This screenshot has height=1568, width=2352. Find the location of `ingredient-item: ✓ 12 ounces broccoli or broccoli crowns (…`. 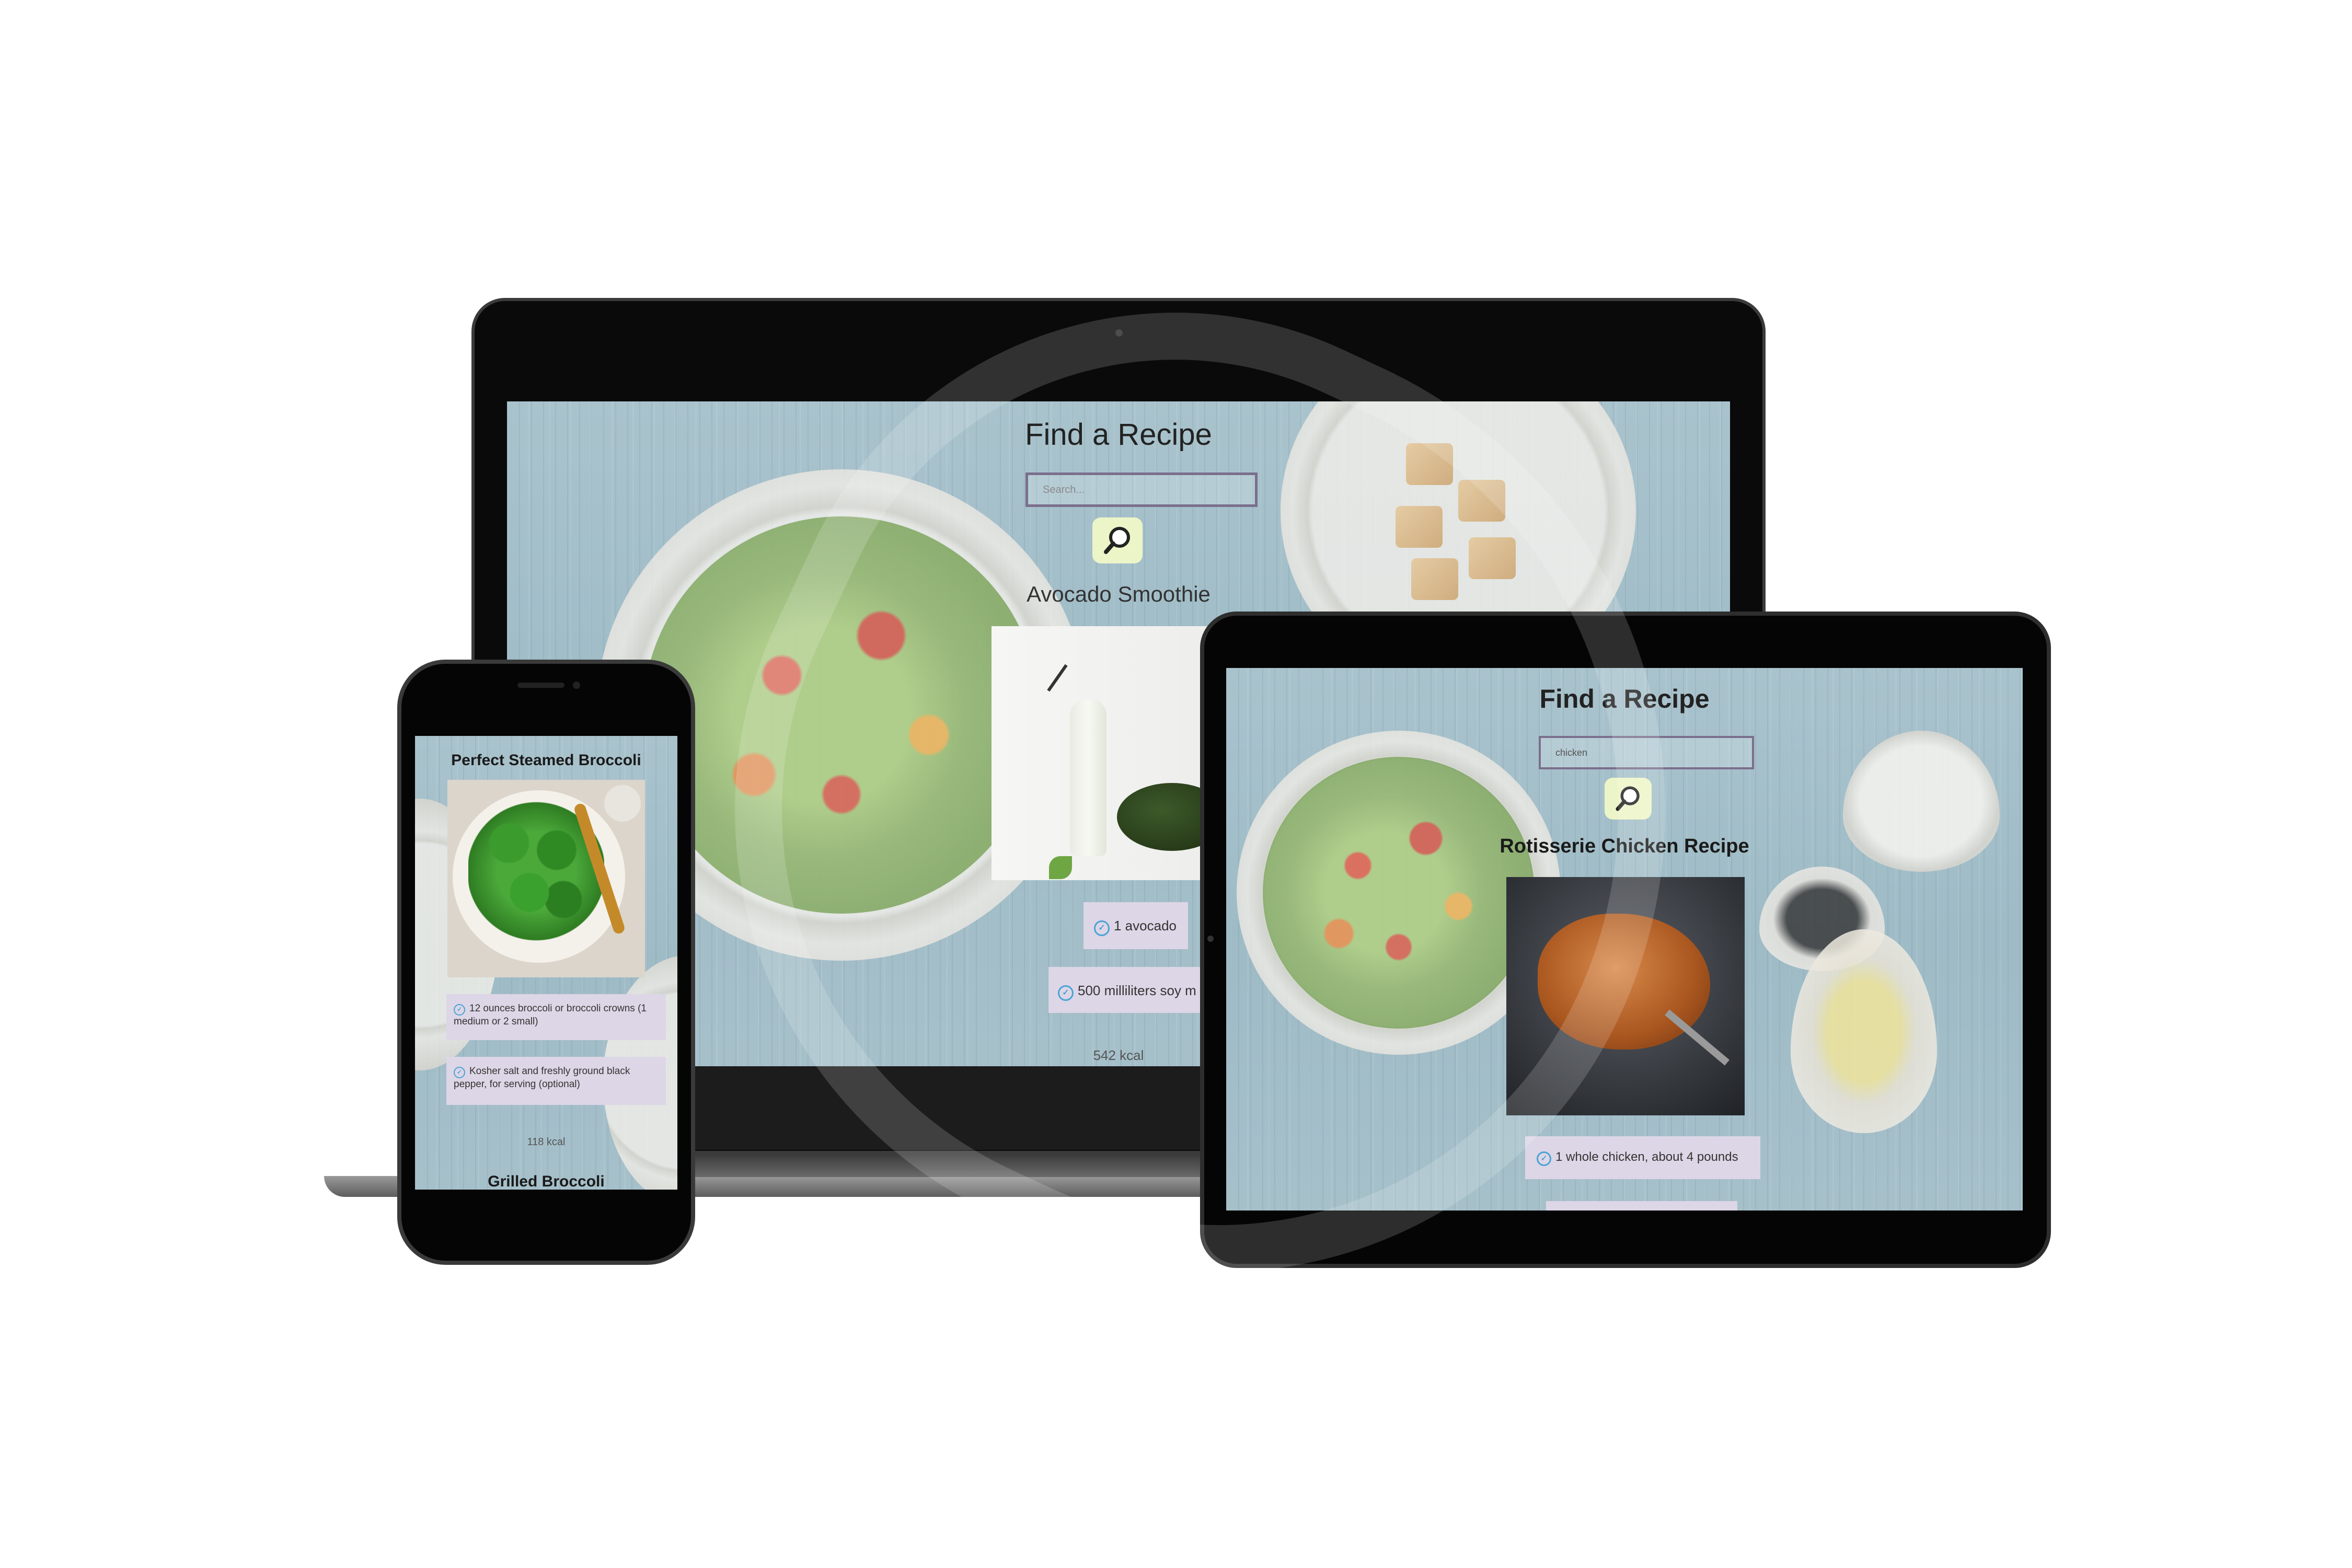

ingredient-item: ✓ 12 ounces broccoli or broccoli crowns (… is located at coordinates (556, 1017).